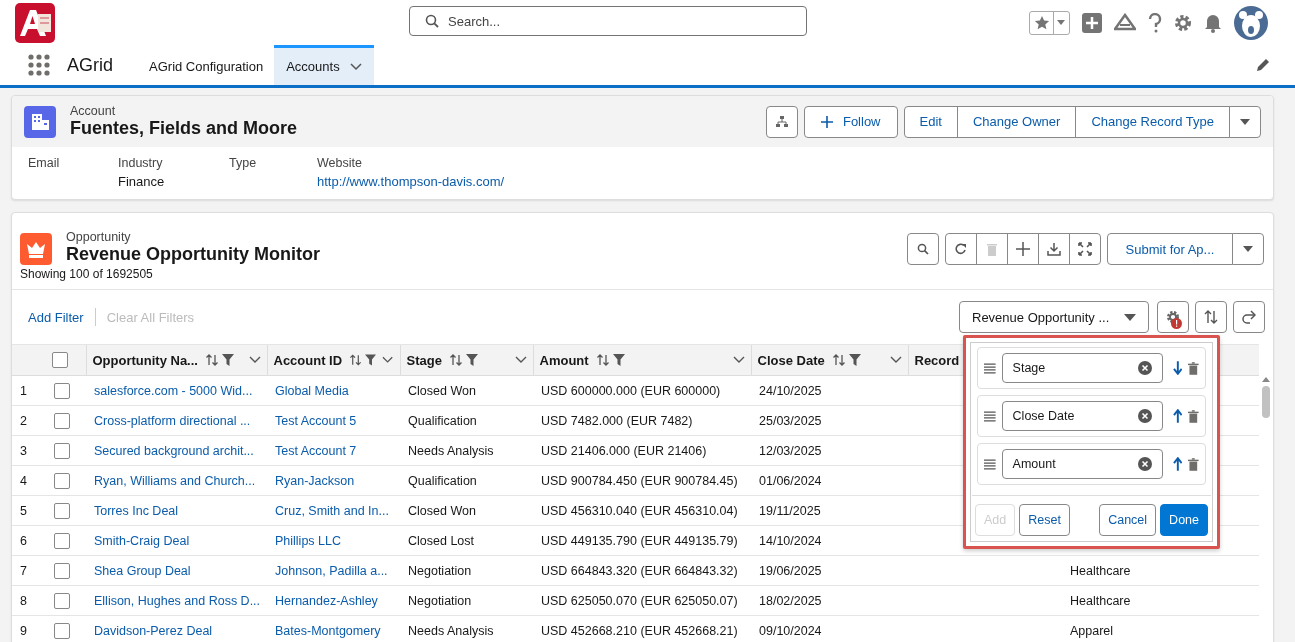 Image resolution: width=1295 pixels, height=642 pixels. What do you see at coordinates (411, 181) in the screenshot?
I see `website-link: http://www.thompson-davis.com/` at bounding box center [411, 181].